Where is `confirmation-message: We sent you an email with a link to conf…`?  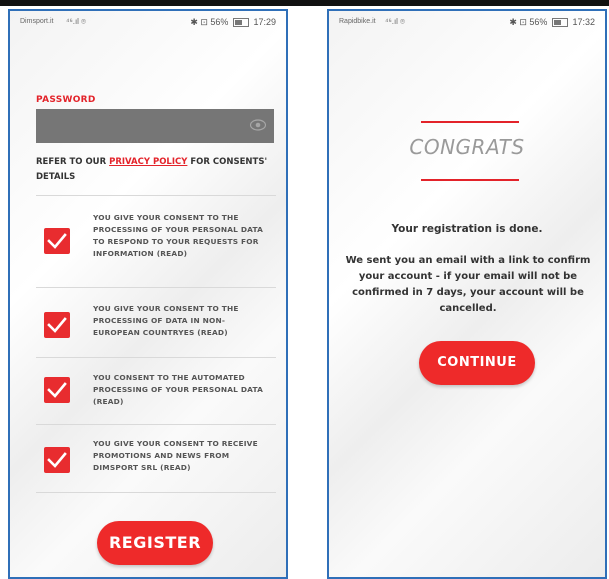
confirmation-message: We sent you an email with a link to conf… is located at coordinates (468, 284).